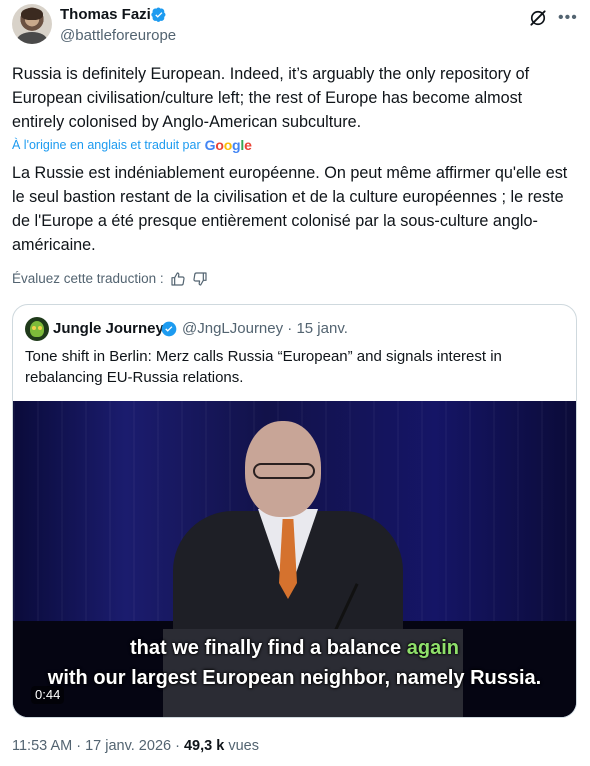 The width and height of the screenshot is (590, 766). Describe the element at coordinates (243, 746) in the screenshot. I see `views-label: vues` at that location.